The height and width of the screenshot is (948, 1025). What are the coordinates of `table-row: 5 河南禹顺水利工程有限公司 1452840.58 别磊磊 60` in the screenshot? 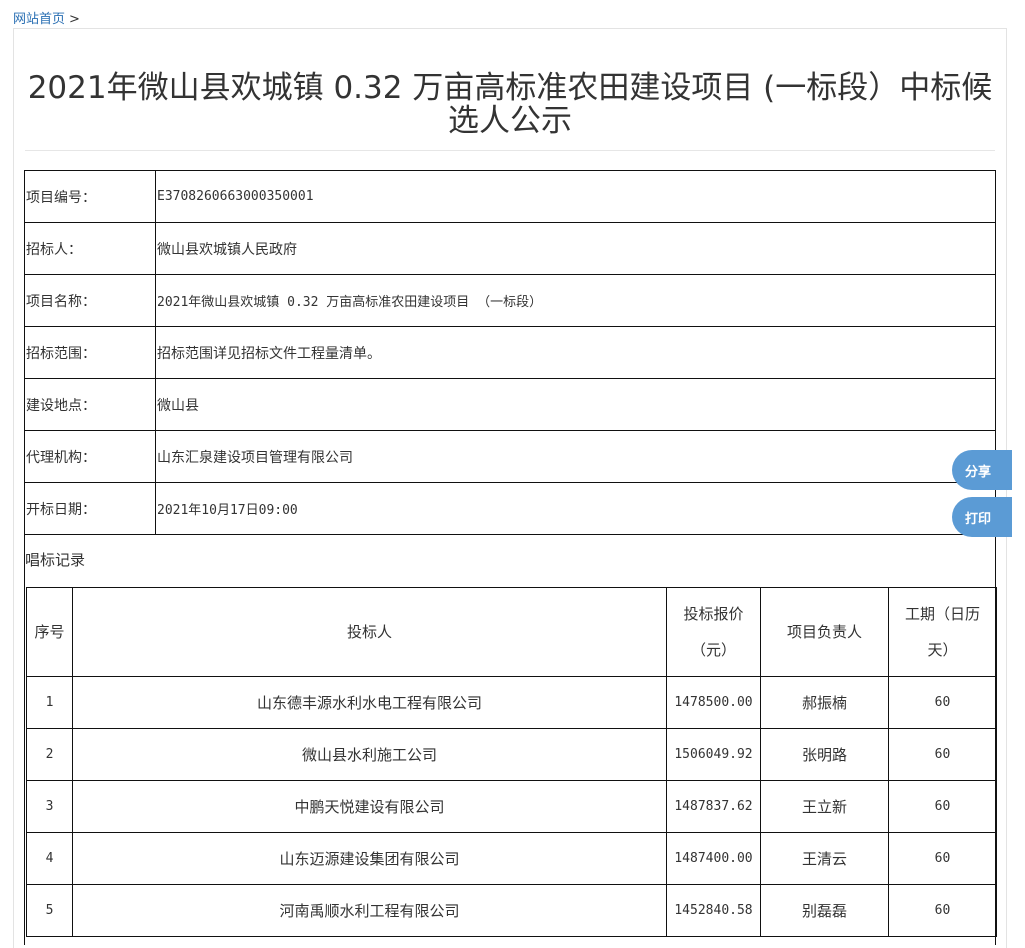 It's located at (511, 910).